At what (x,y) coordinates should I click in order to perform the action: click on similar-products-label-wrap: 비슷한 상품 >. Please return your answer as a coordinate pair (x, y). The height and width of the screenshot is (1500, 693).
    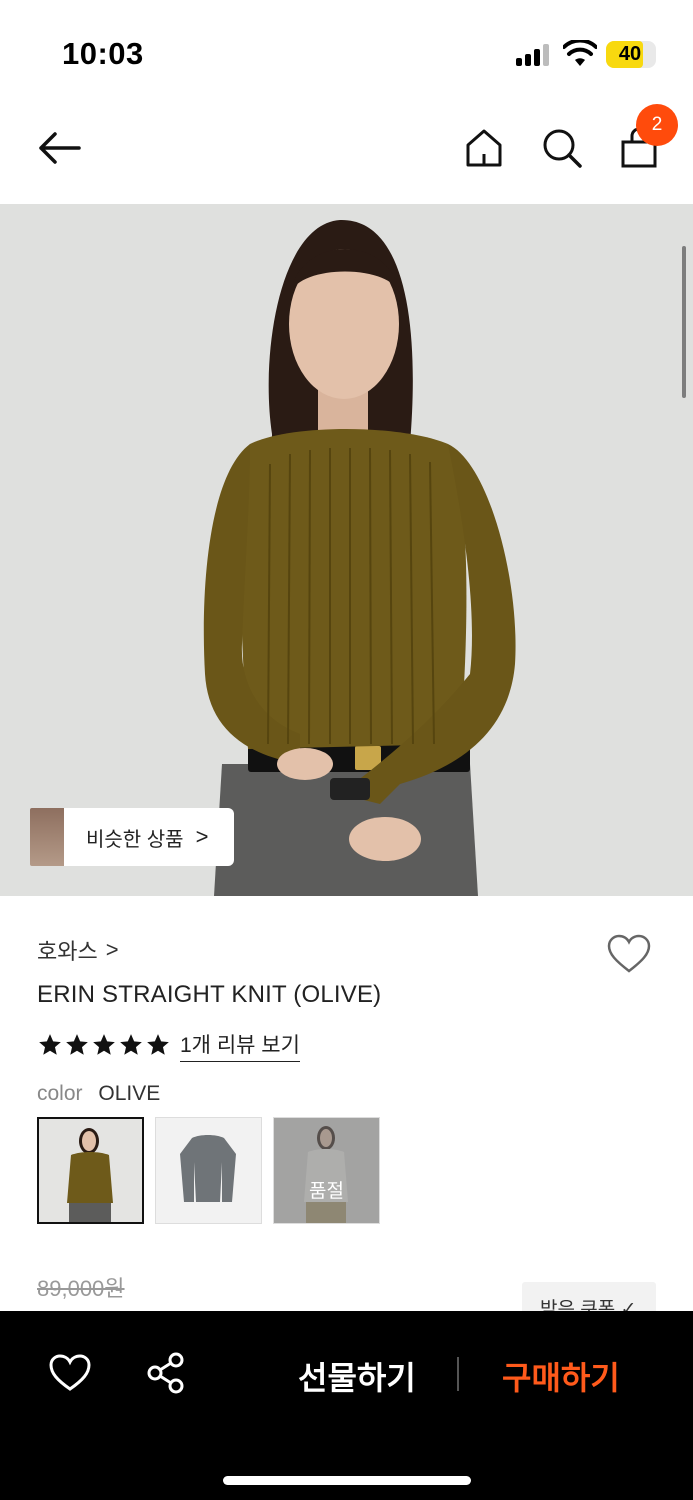
    Looking at the image, I should click on (149, 837).